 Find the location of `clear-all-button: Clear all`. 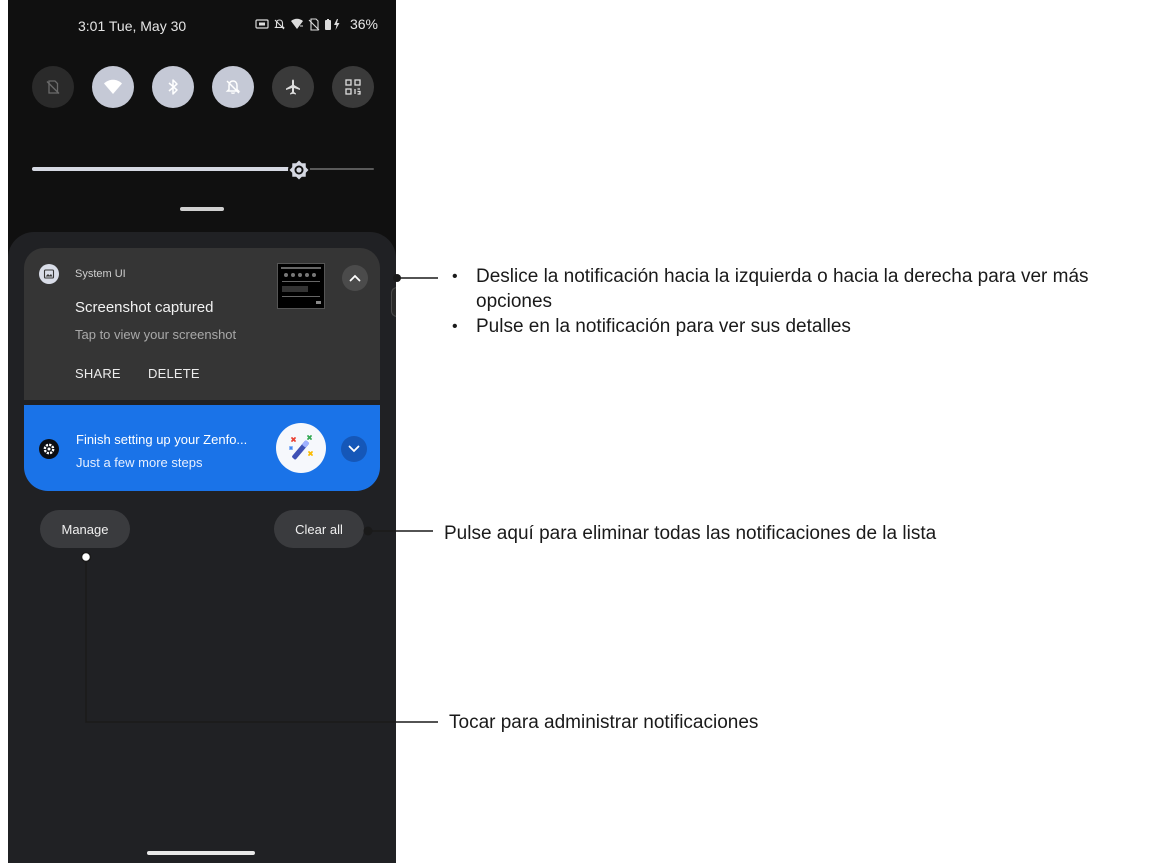

clear-all-button: Clear all is located at coordinates (319, 529).